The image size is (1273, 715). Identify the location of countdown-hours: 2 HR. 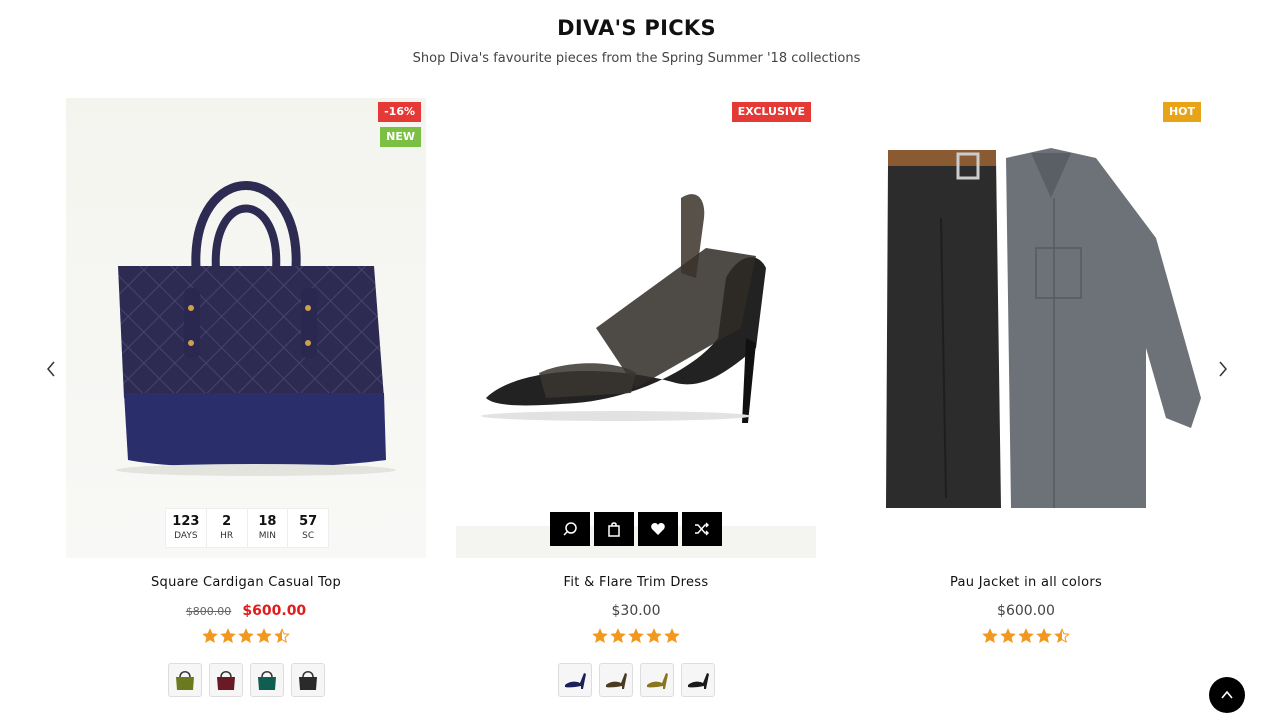
(227, 528).